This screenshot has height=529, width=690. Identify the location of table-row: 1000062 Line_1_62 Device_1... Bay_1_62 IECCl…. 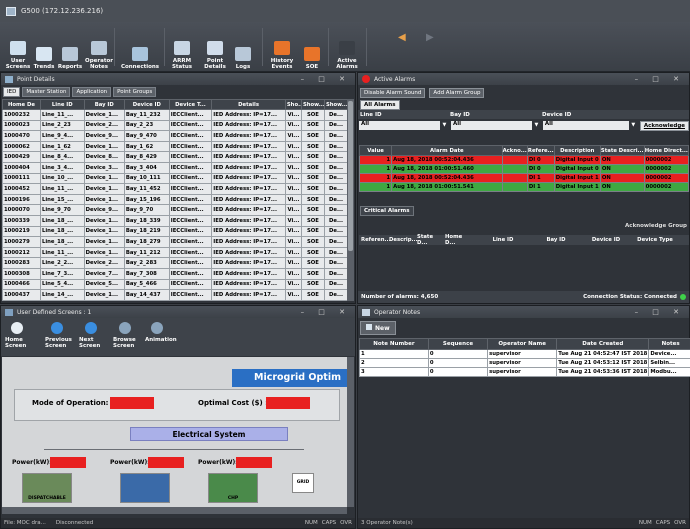
(175, 146).